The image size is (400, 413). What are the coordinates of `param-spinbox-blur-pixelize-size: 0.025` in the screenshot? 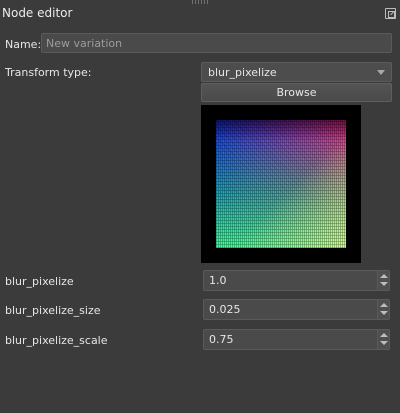 It's located at (296, 309).